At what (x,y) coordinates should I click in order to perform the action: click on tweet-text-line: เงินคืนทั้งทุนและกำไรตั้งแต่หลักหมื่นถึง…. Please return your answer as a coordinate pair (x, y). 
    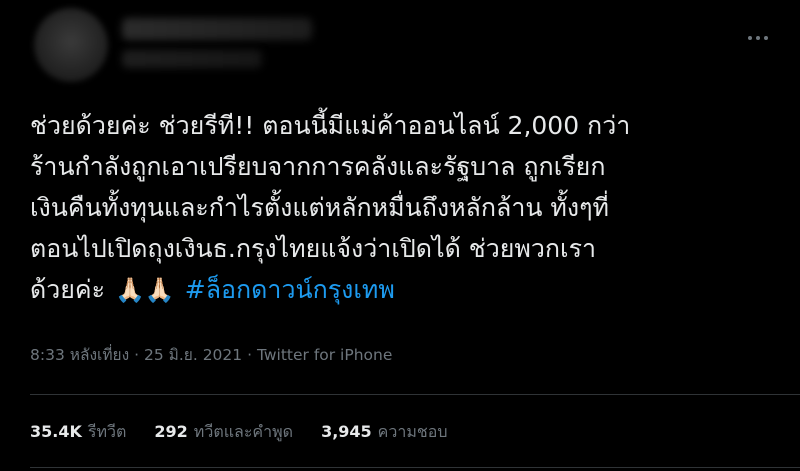
    Looking at the image, I should click on (319, 207).